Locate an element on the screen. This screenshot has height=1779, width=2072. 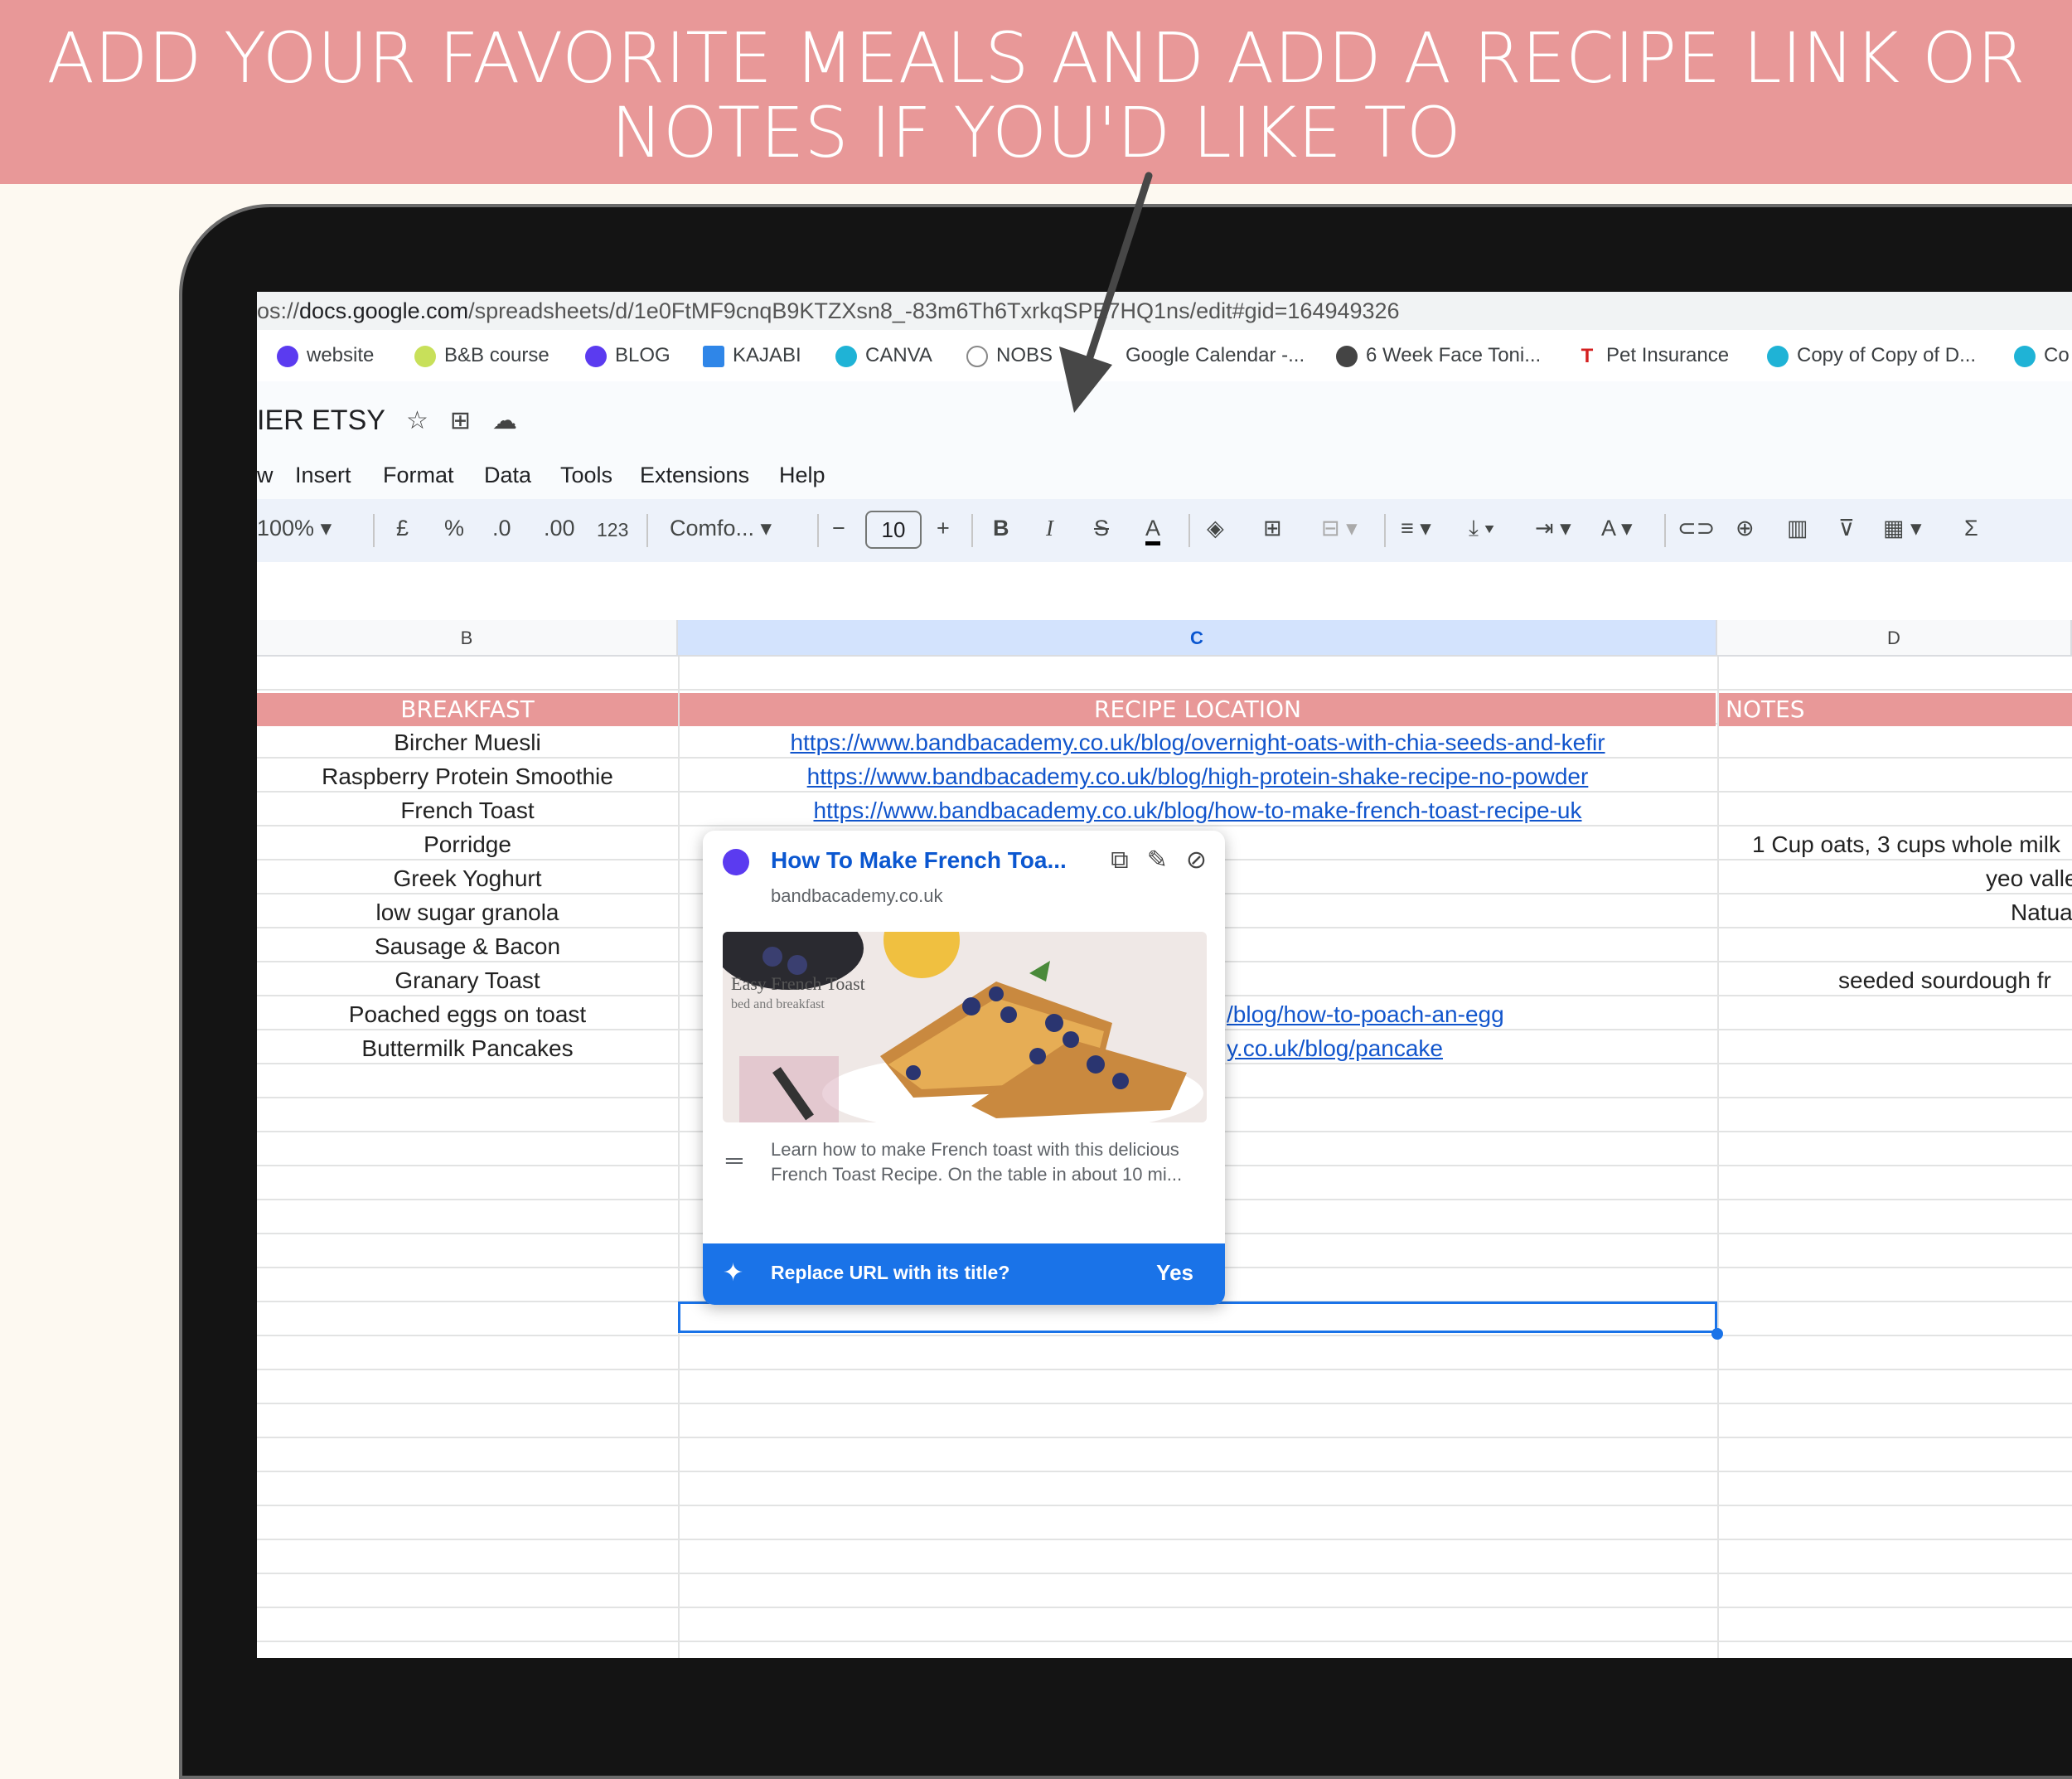
bookmark-kajabi: KAJABI is located at coordinates (752, 355).